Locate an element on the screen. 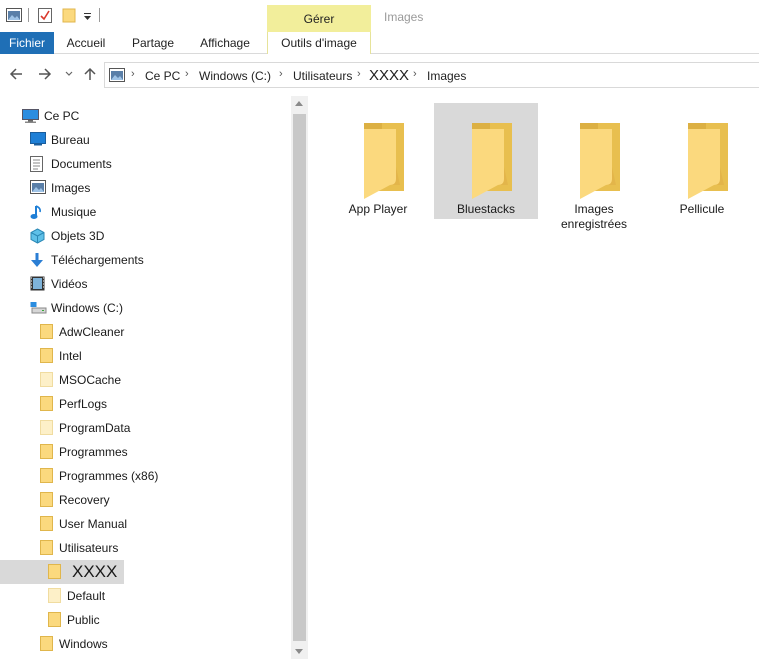  drive-icon is located at coordinates (38, 308).